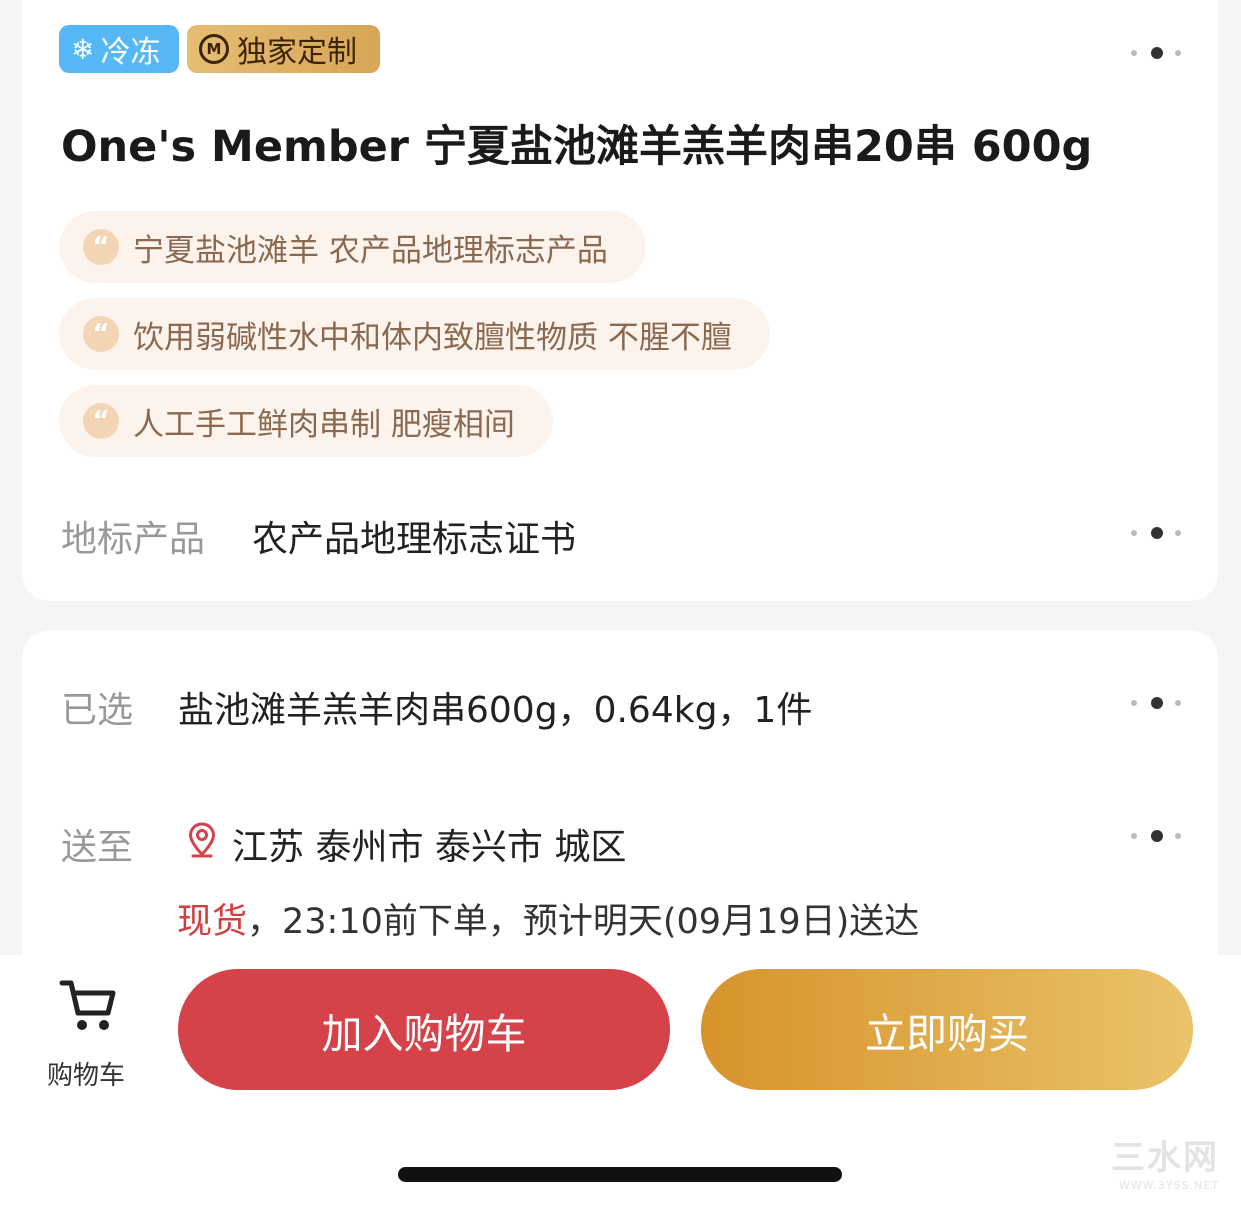  I want to click on frozen-badge: ❄ 冷冻, so click(119, 49).